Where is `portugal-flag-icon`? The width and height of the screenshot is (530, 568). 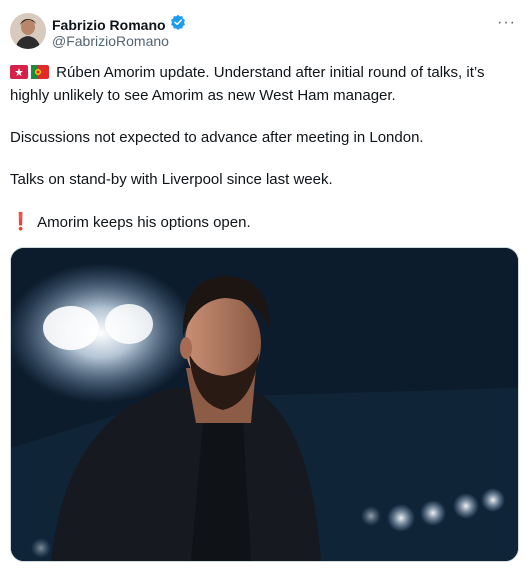
portugal-flag-icon is located at coordinates (40, 74).